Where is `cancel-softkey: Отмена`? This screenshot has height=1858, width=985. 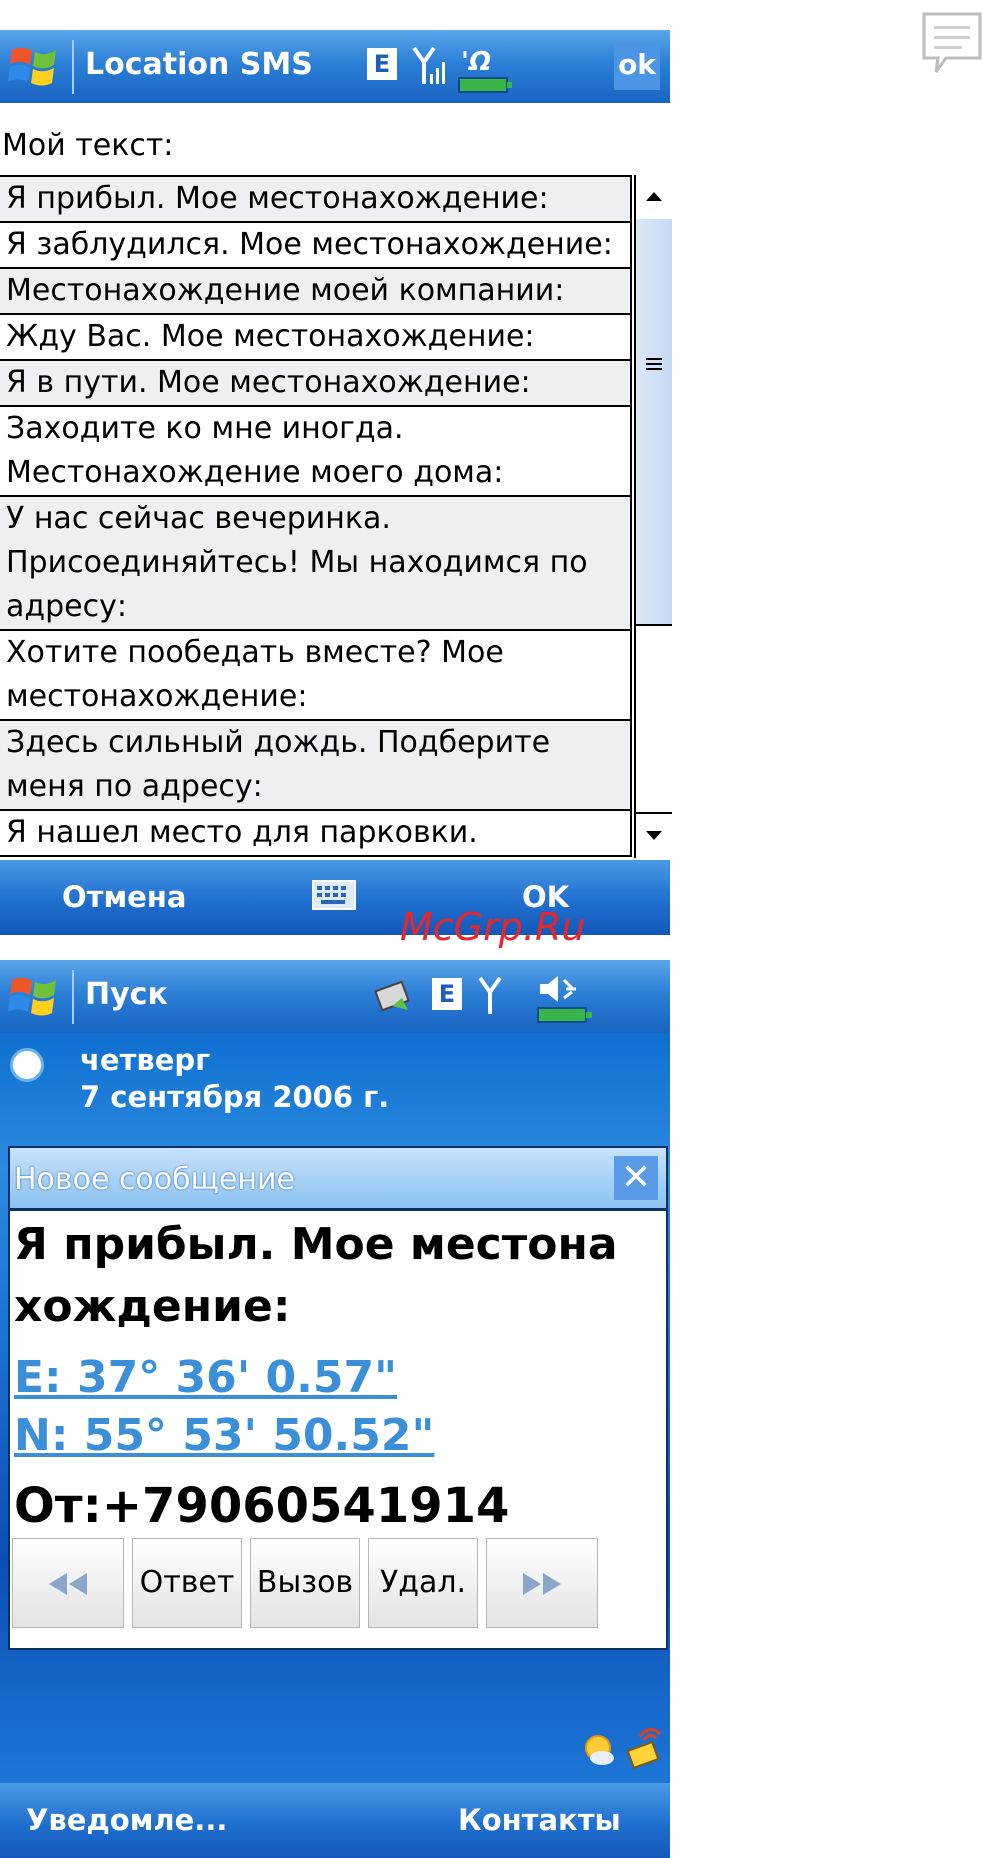 cancel-softkey: Отмена is located at coordinates (124, 897).